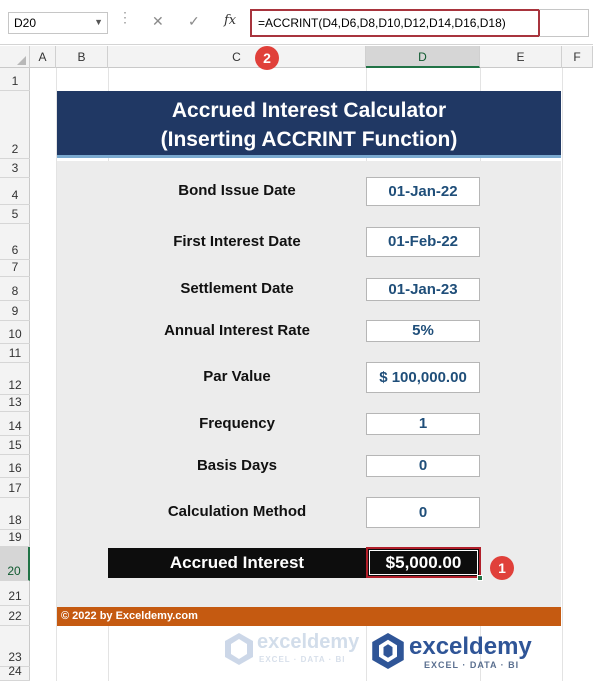 The width and height of the screenshot is (593, 681). Describe the element at coordinates (423, 512) in the screenshot. I see `calculation-method-cell: 0` at that location.